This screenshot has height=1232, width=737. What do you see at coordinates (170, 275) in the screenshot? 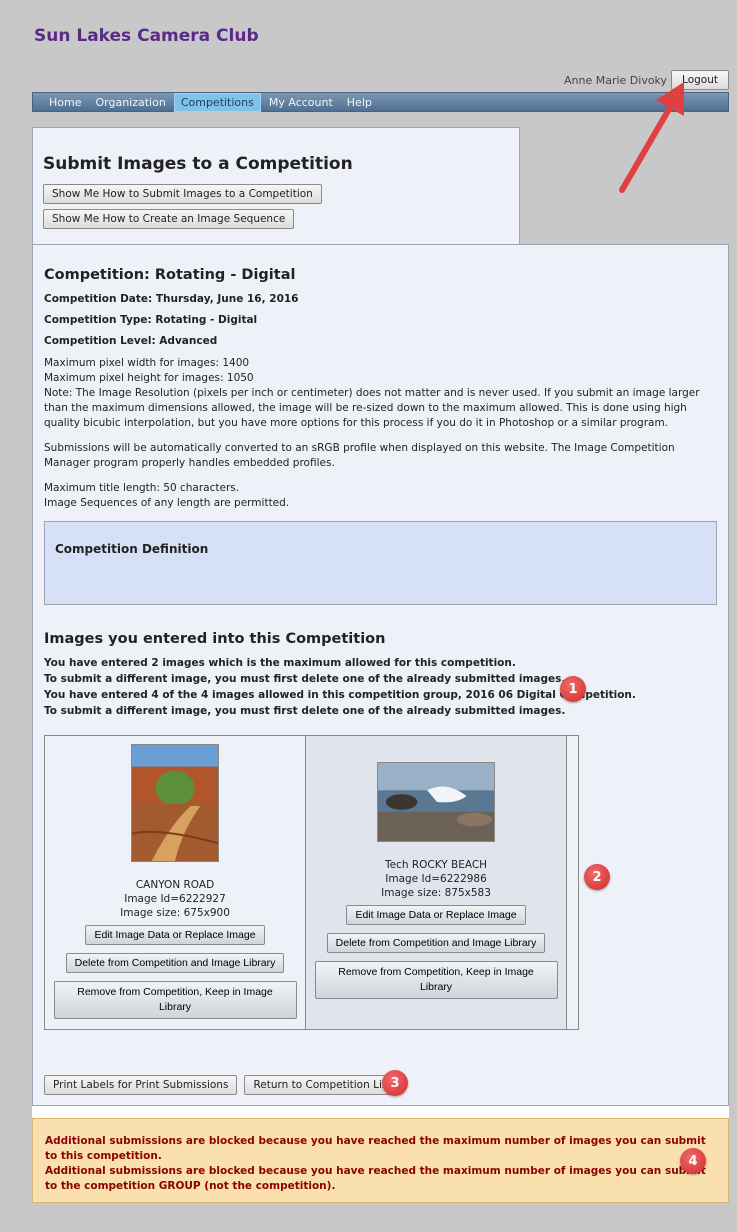
I see `competition-title: Competition: Rotating - Digital` at bounding box center [170, 275].